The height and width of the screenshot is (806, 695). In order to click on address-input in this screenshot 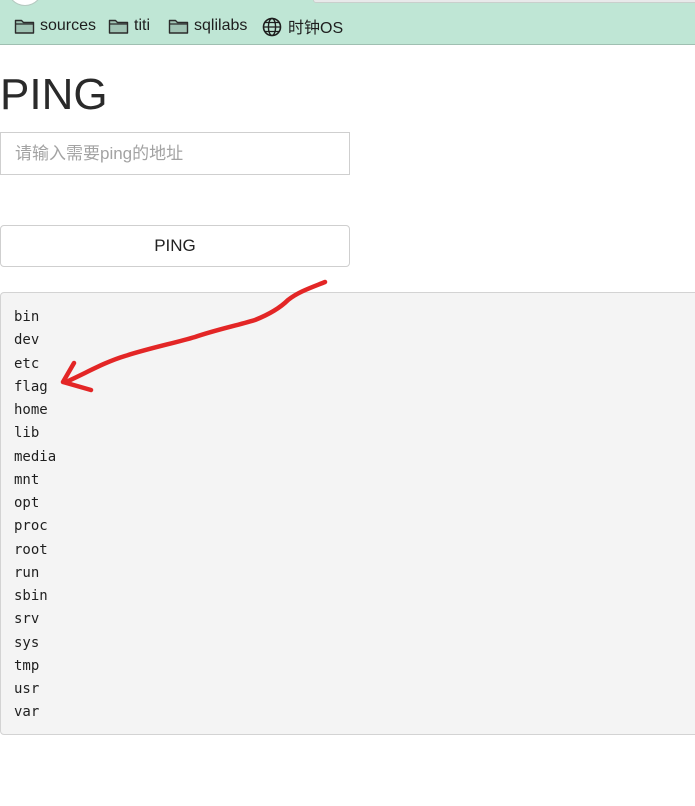, I will do `click(175, 153)`.